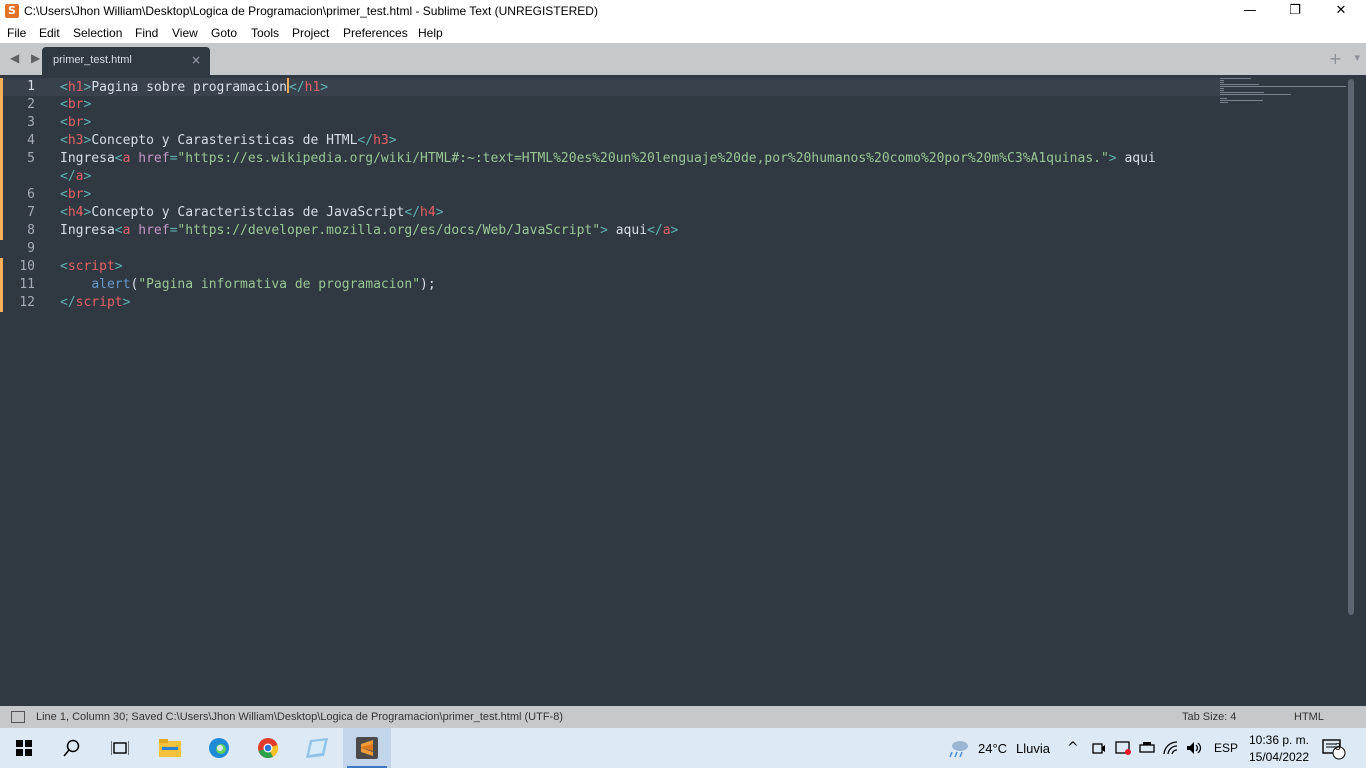  I want to click on vertical-scrollbar, so click(1351, 347).